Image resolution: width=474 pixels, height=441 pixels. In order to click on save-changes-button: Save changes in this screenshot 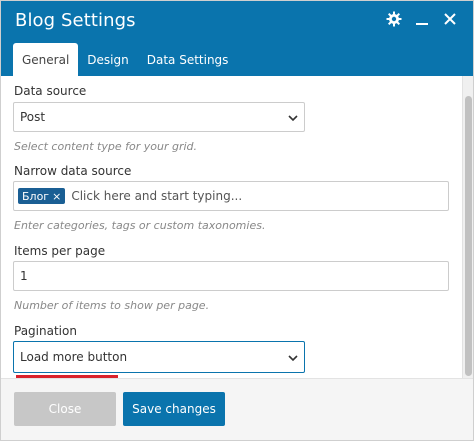, I will do `click(174, 409)`.